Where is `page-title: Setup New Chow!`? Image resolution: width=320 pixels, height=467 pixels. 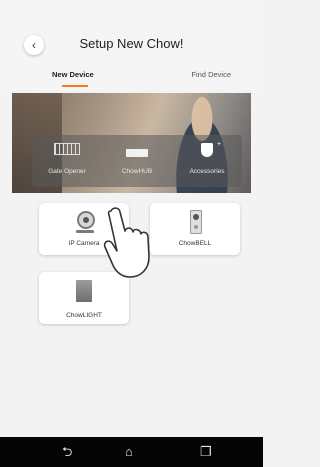 page-title: Setup New Chow! is located at coordinates (131, 43).